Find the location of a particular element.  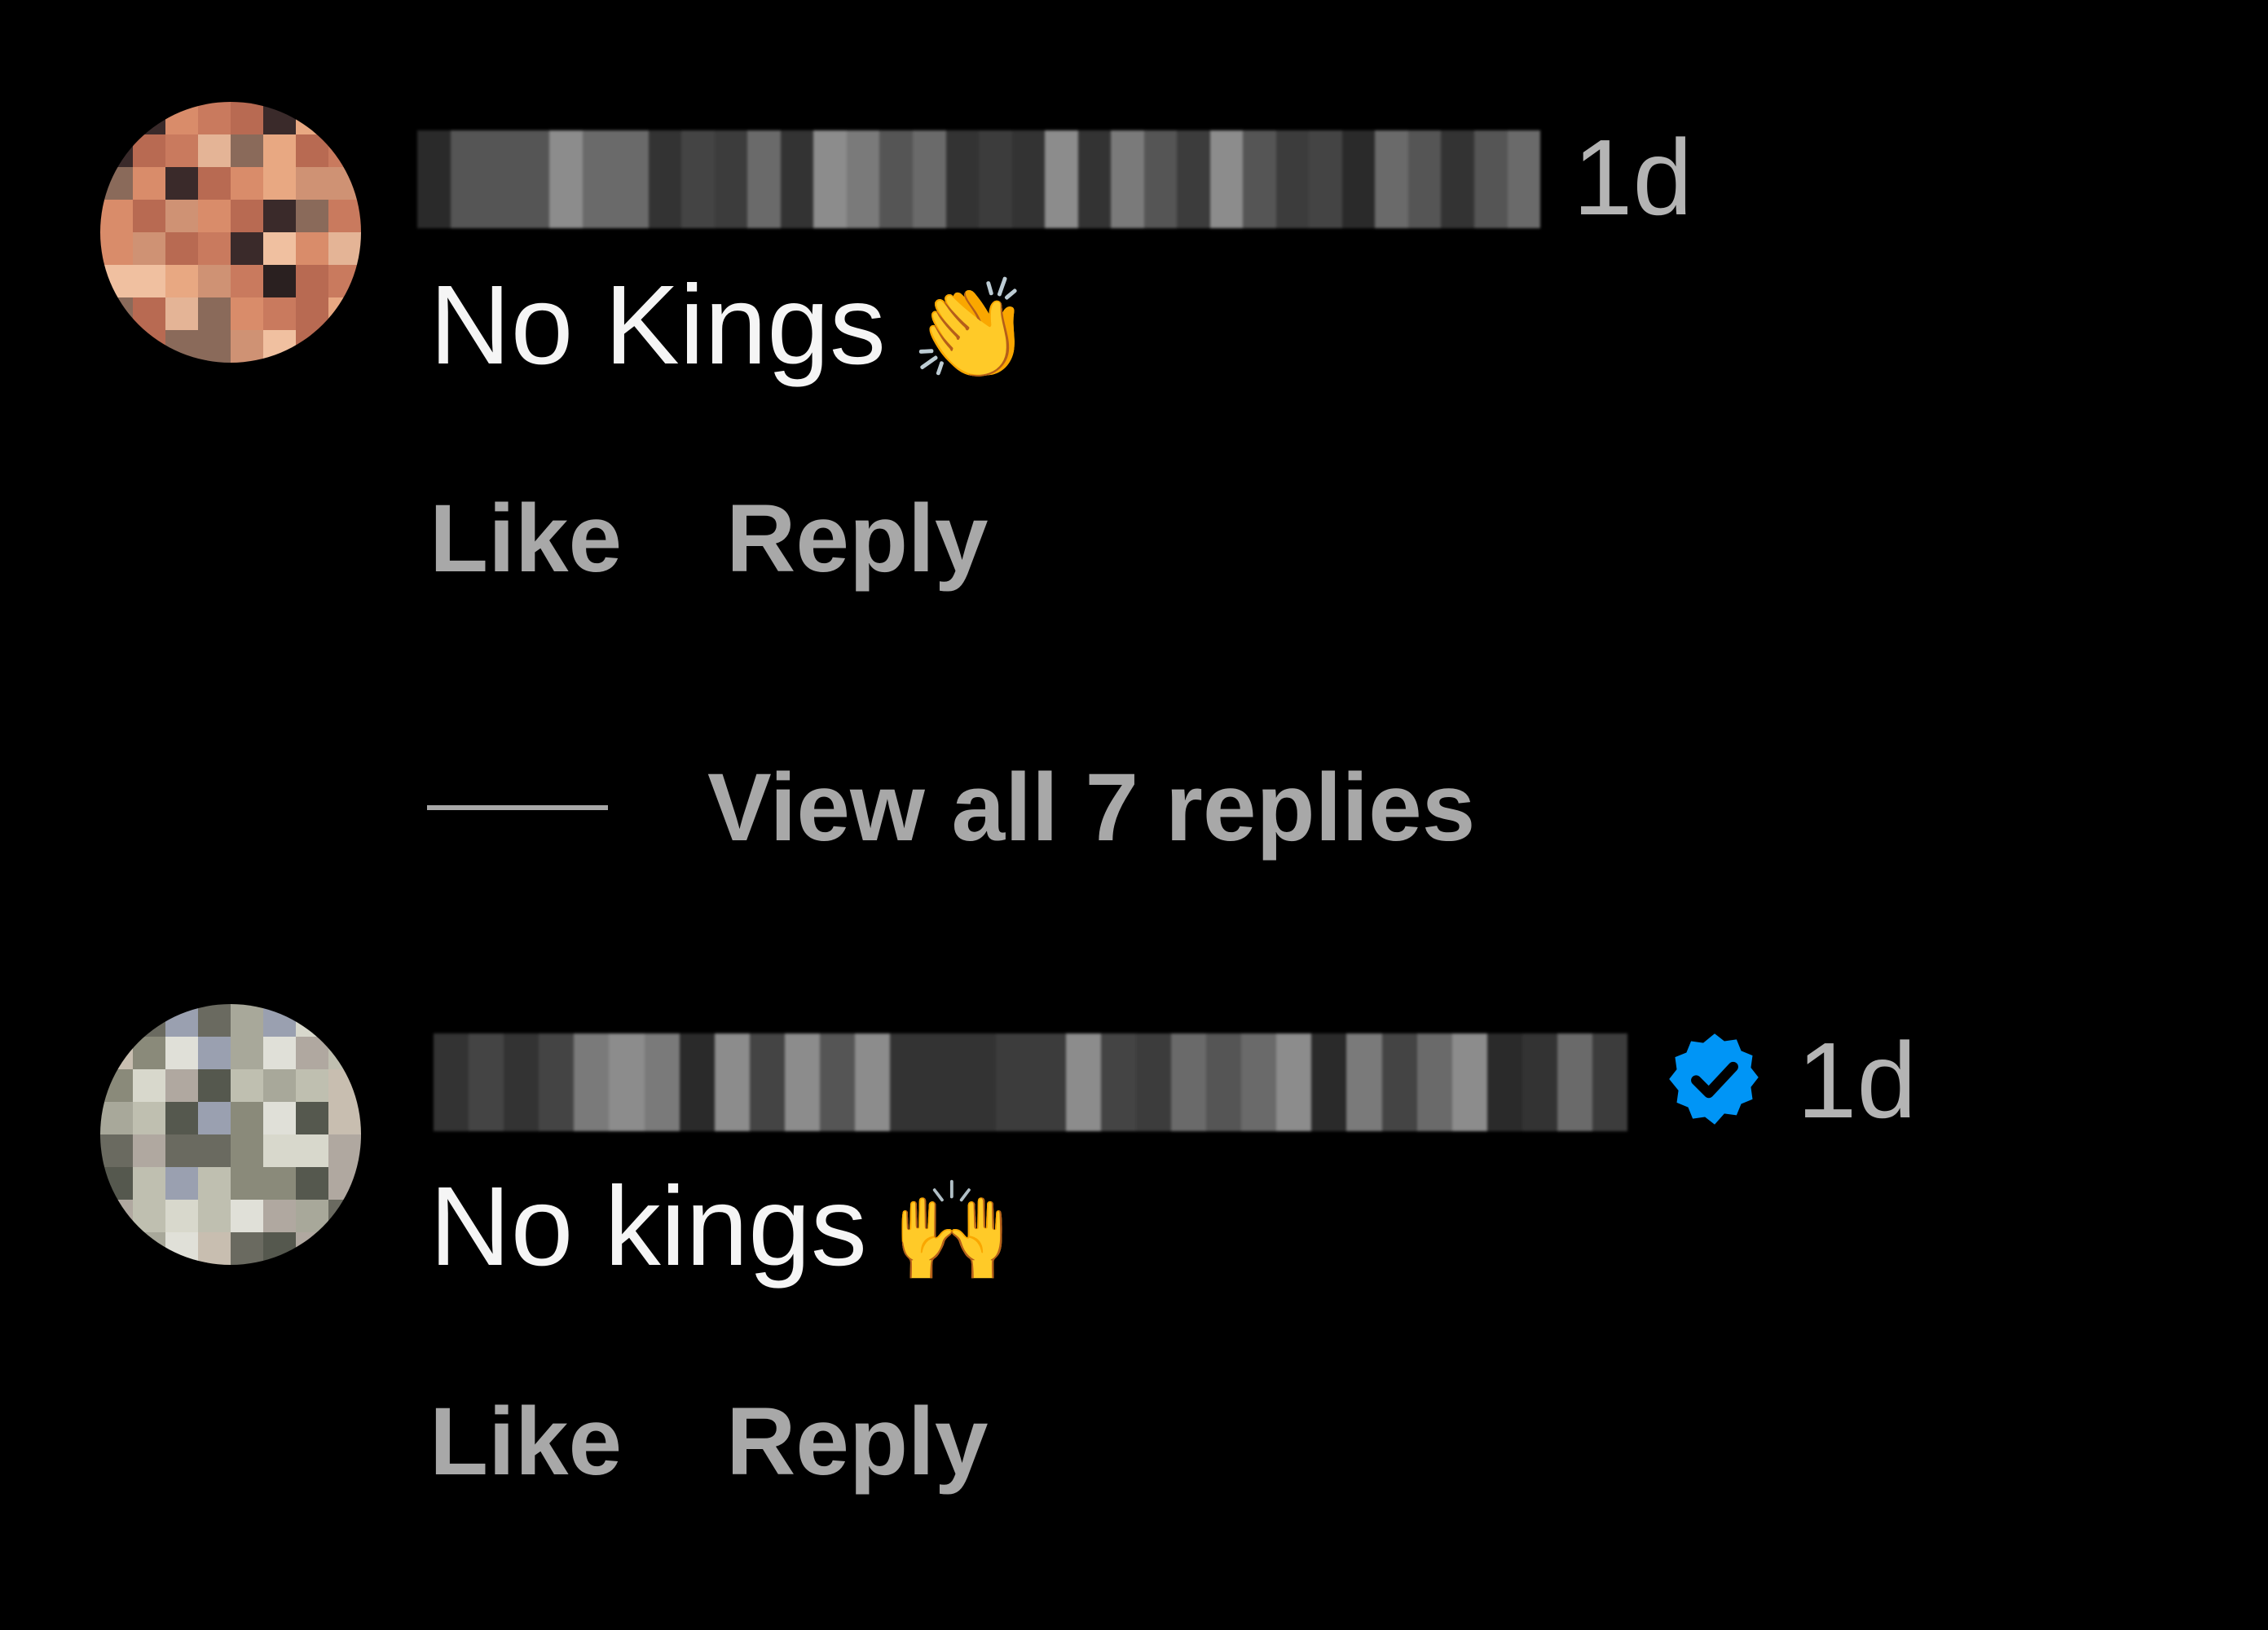

view-replies-label: View all 7 replies is located at coordinates (1091, 808).